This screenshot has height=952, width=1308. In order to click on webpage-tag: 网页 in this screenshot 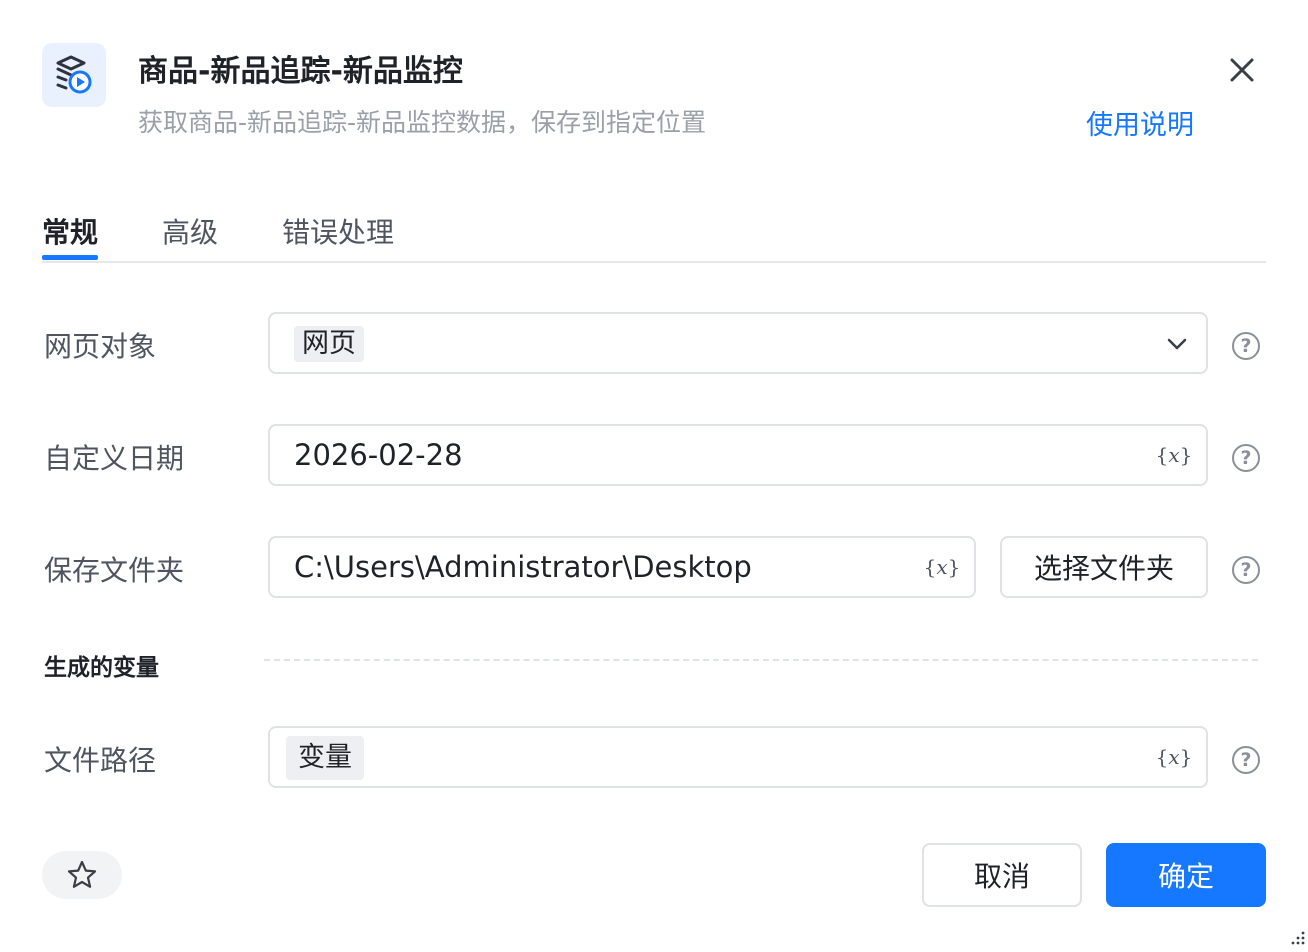, I will do `click(329, 344)`.